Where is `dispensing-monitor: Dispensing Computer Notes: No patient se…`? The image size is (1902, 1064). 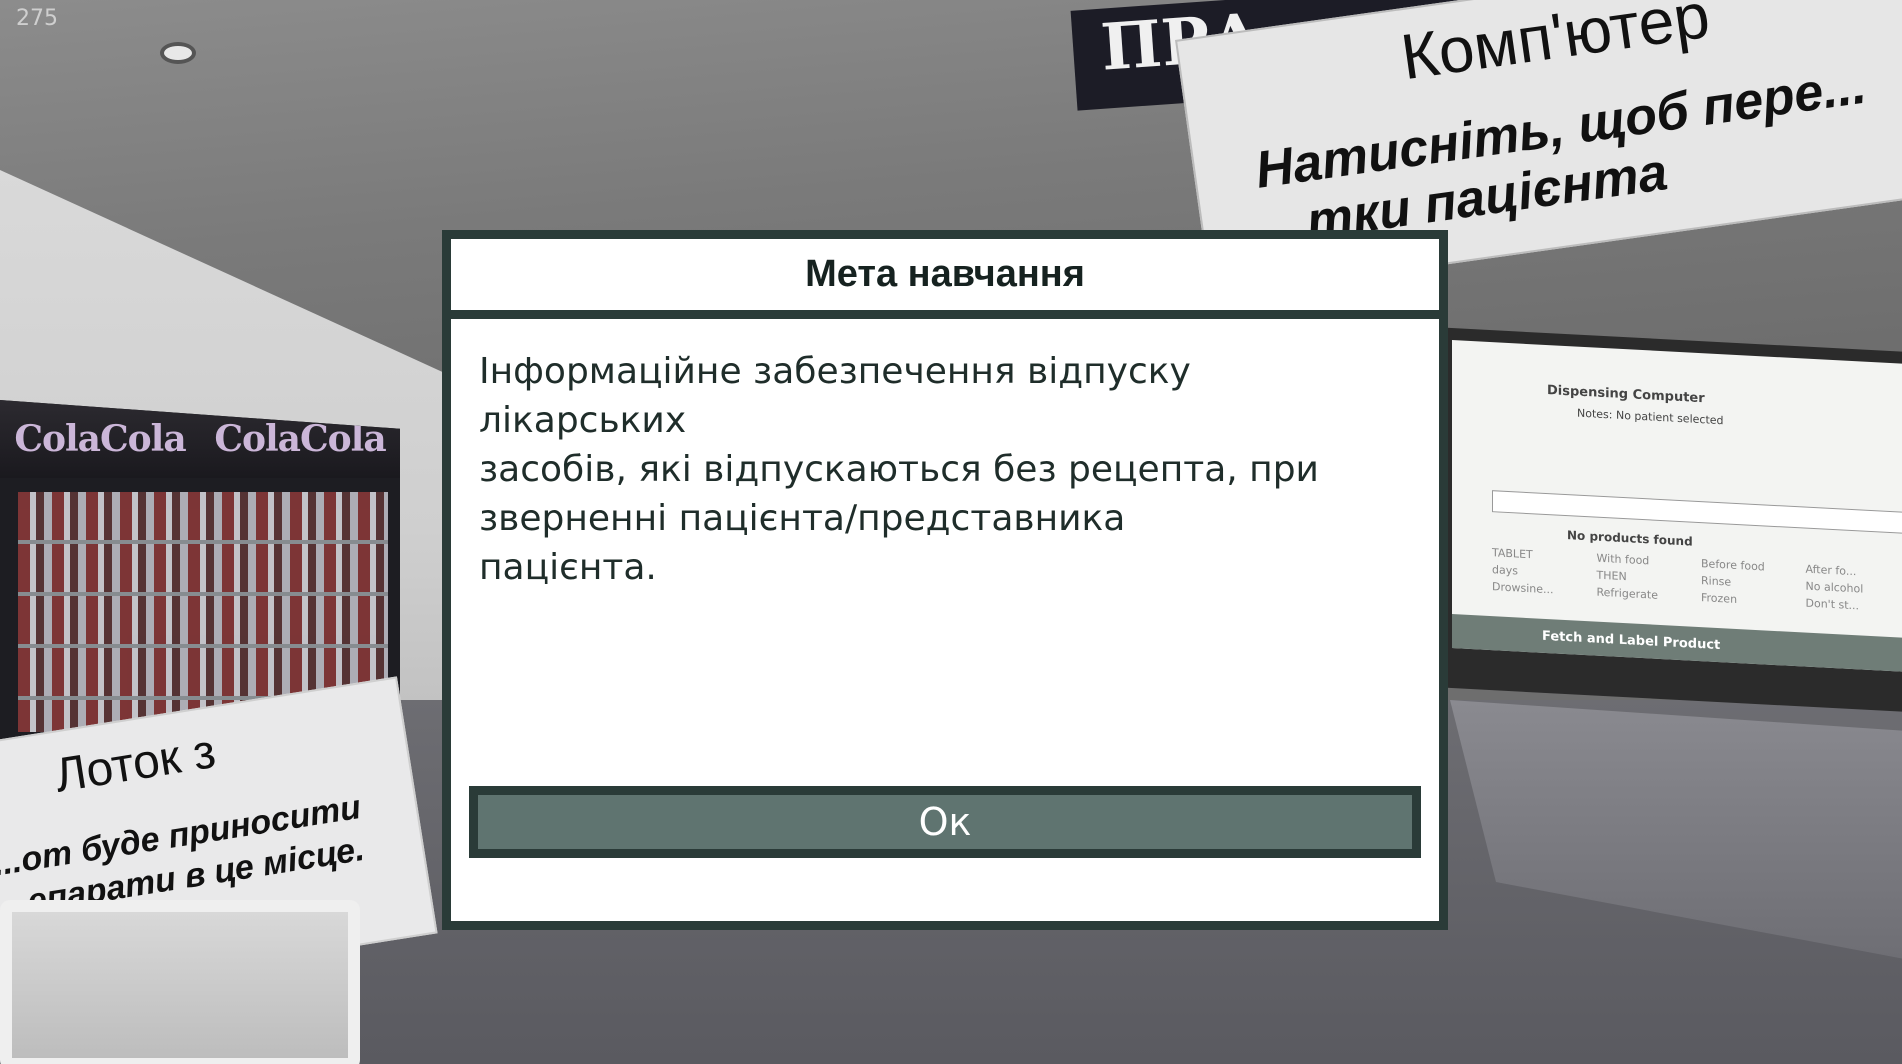 dispensing-monitor: Dispensing Computer Notes: No patient se… is located at coordinates (1671, 520).